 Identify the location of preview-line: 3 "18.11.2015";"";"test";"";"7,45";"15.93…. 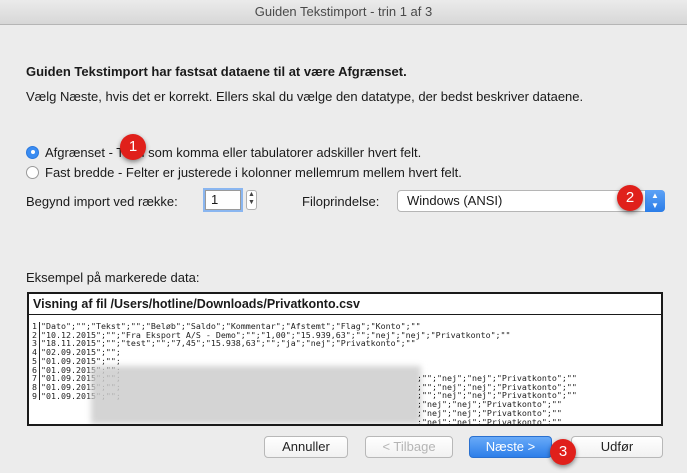
(345, 344).